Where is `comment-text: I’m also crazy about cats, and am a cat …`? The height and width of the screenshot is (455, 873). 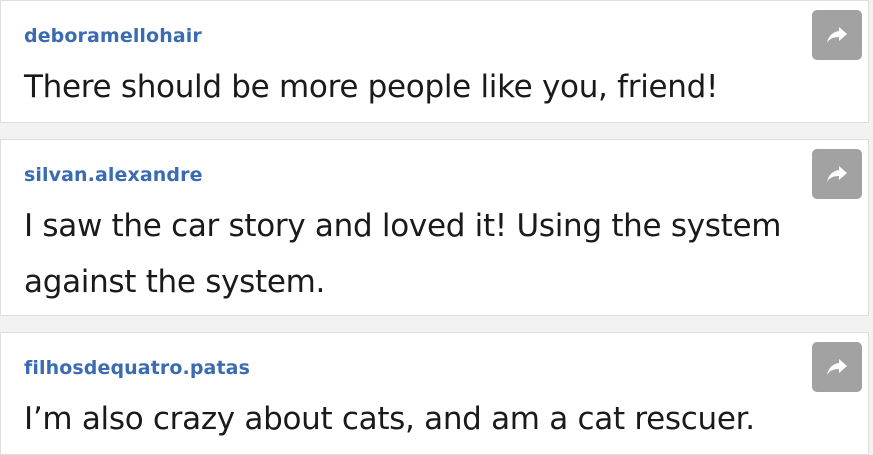 comment-text: I’m also crazy about cats, and am a cat … is located at coordinates (389, 419).